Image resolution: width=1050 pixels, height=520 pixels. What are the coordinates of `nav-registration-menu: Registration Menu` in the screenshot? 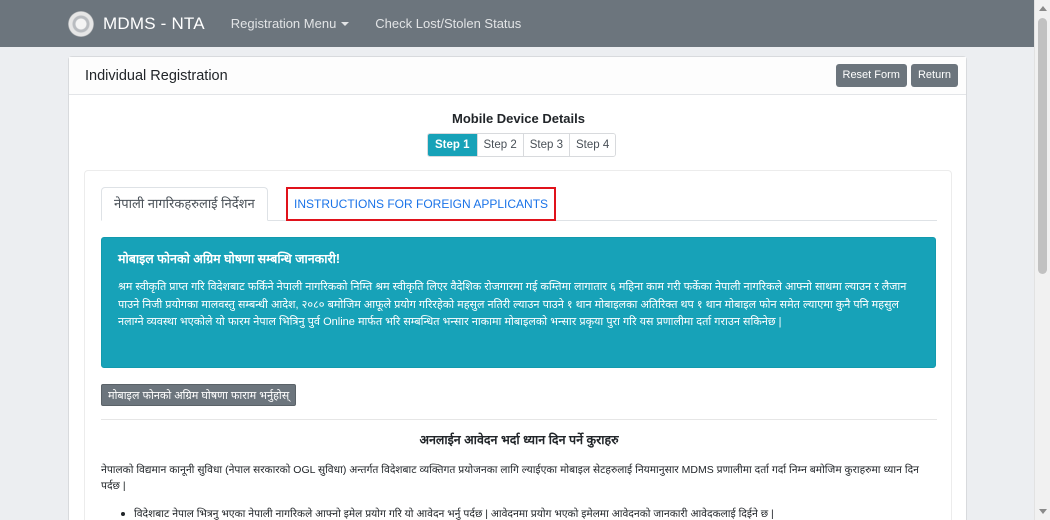 It's located at (290, 23).